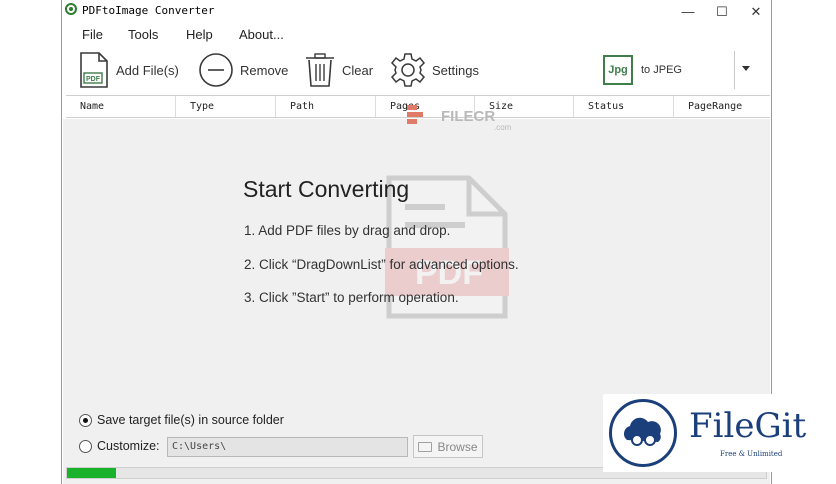 The image size is (836, 484). What do you see at coordinates (94, 70) in the screenshot?
I see `add-file-icon: PDF` at bounding box center [94, 70].